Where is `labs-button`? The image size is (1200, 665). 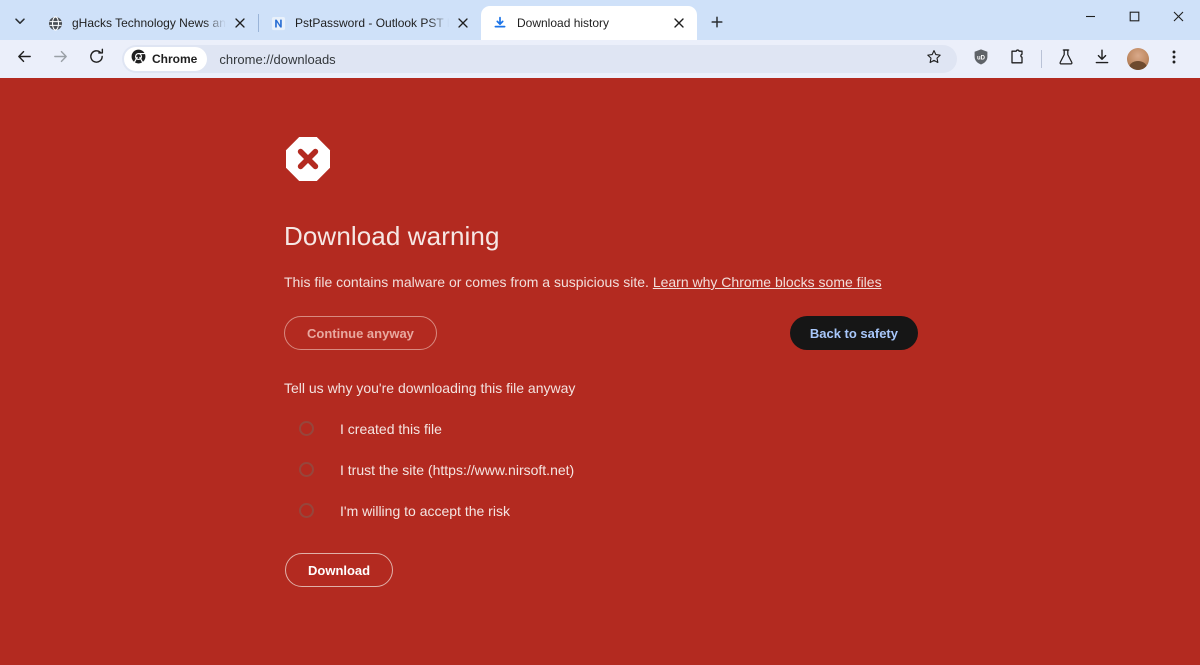 labs-button is located at coordinates (1066, 59).